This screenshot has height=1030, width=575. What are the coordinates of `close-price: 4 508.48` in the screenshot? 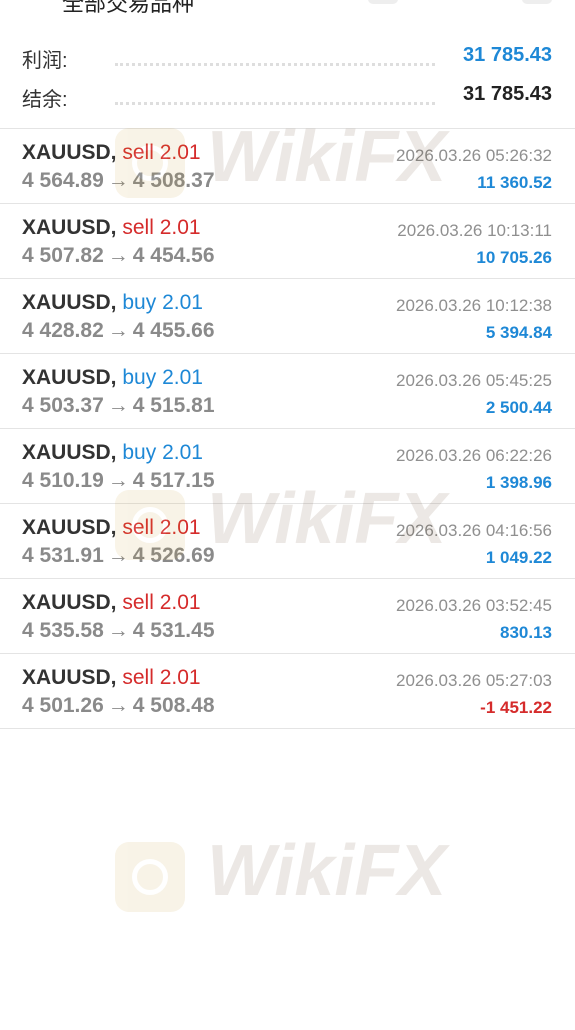 It's located at (173, 705).